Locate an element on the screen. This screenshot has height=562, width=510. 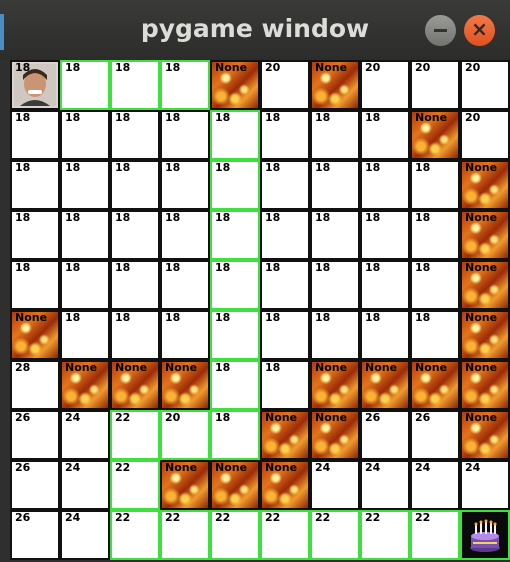
minimize-icon is located at coordinates (440, 30).